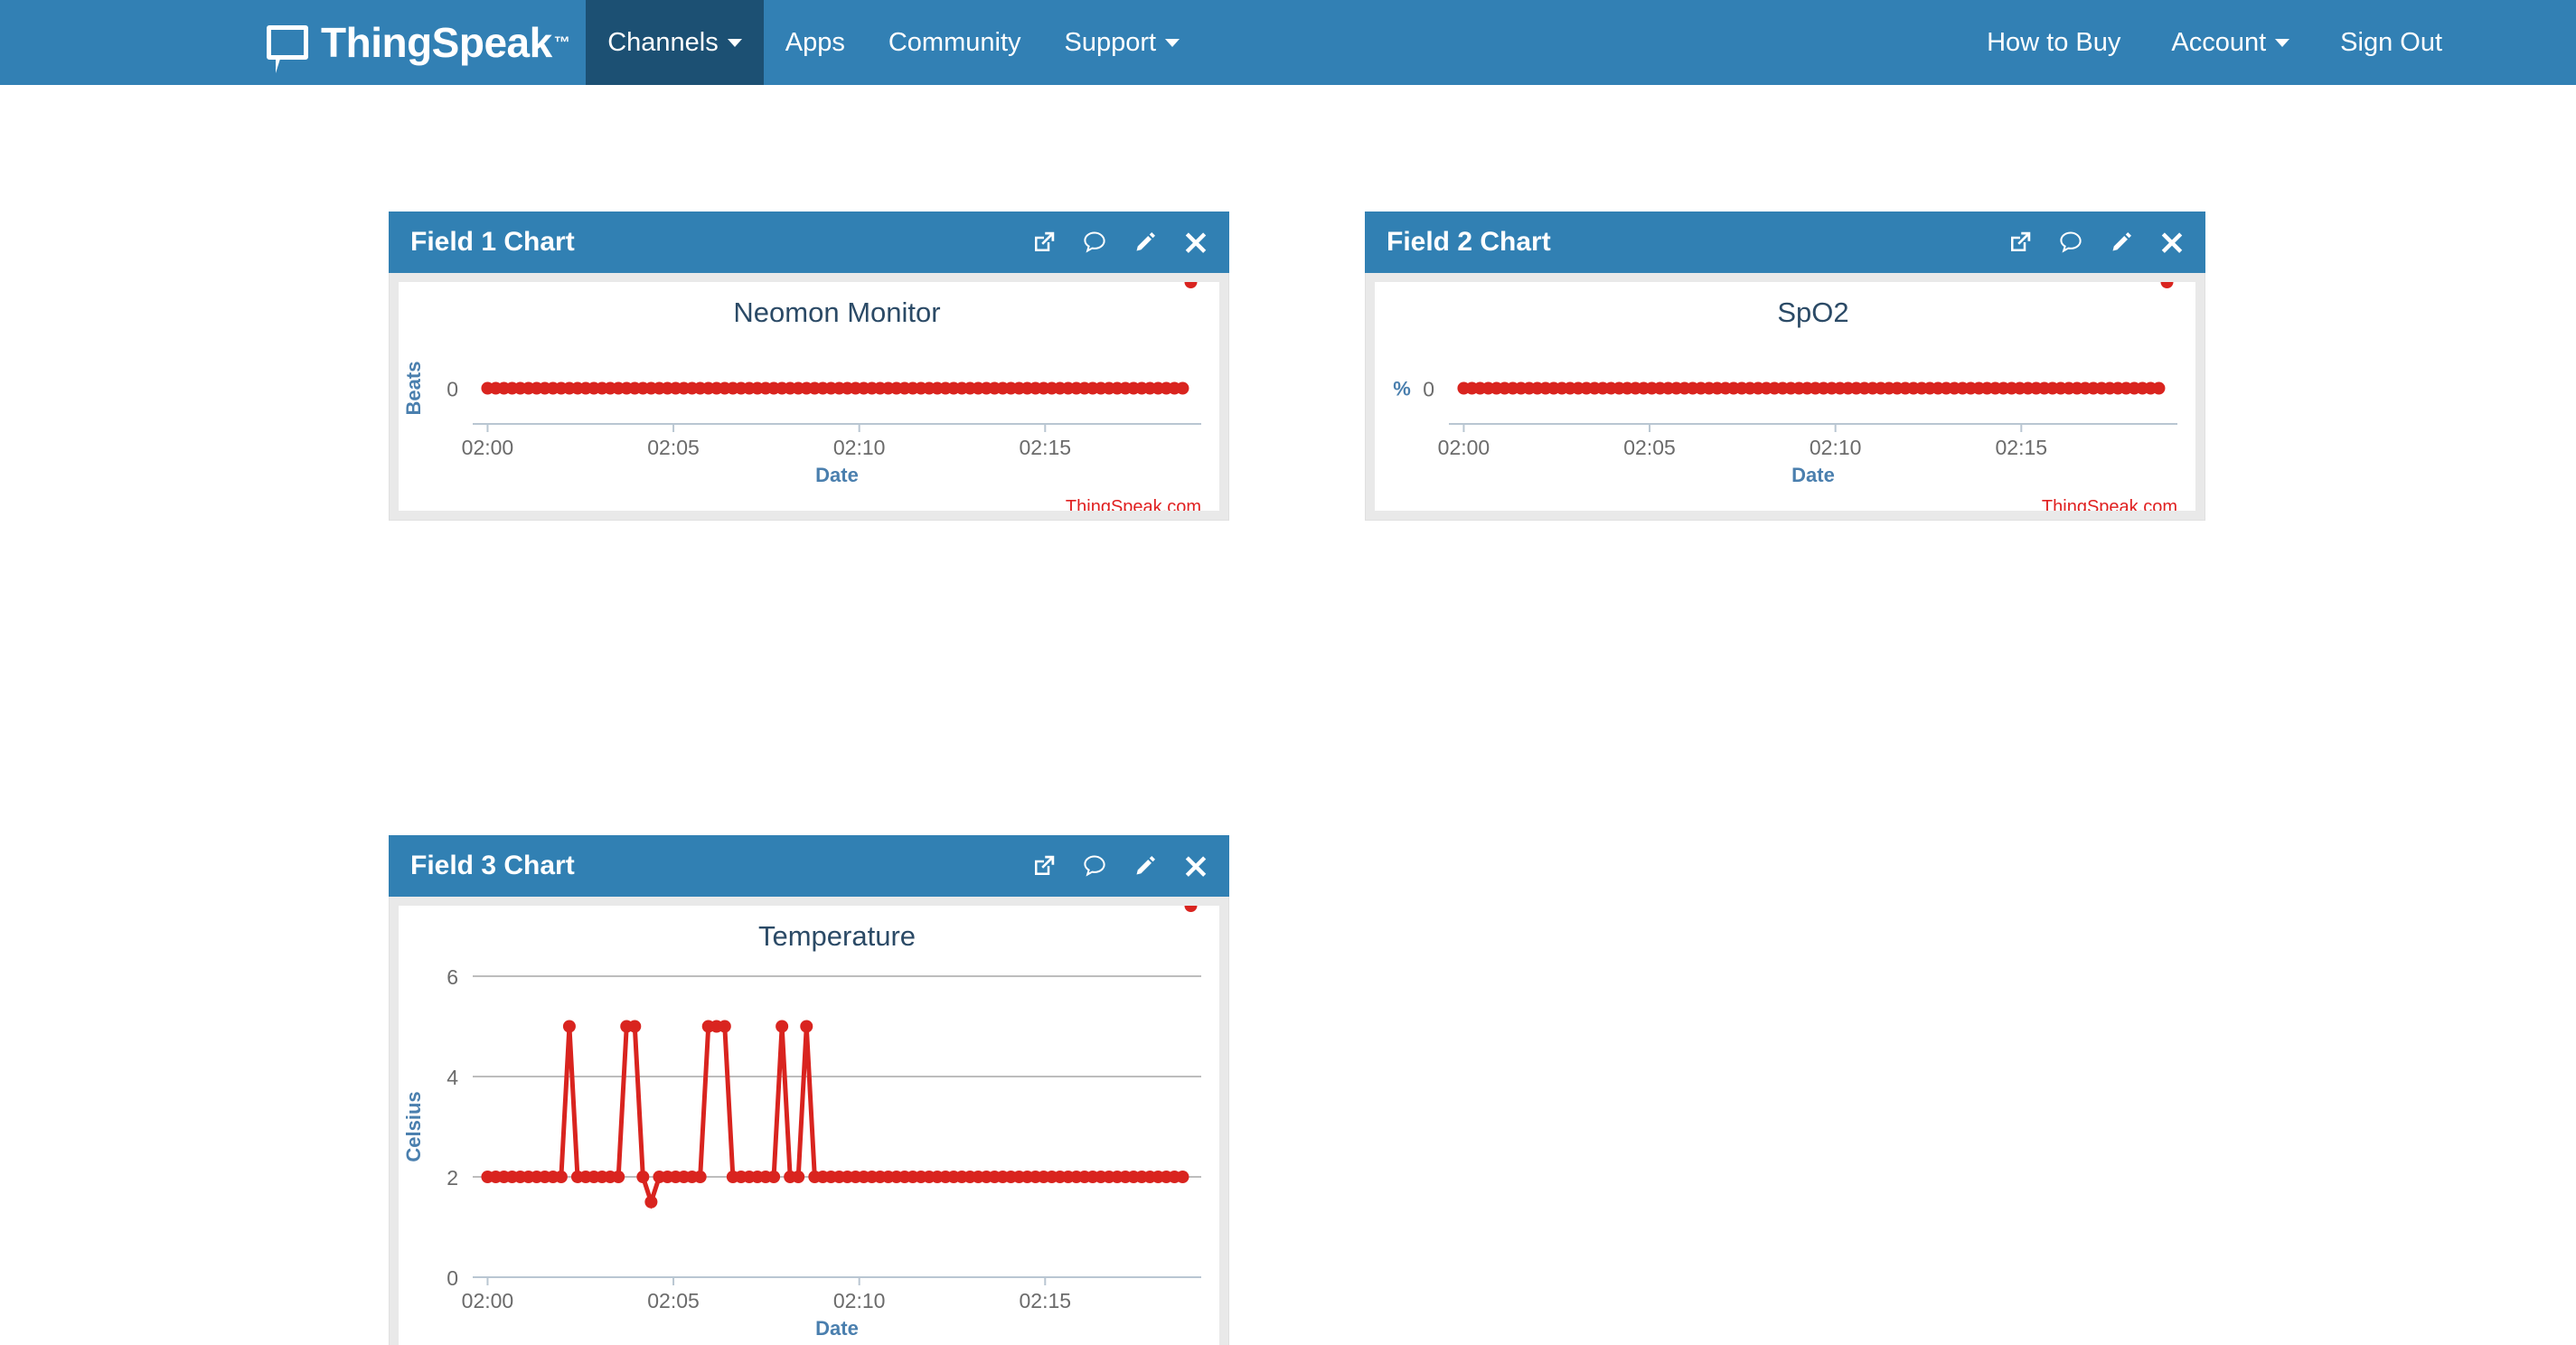  Describe the element at coordinates (287, 49) in the screenshot. I see `speech-bubble-logo-icon` at that location.